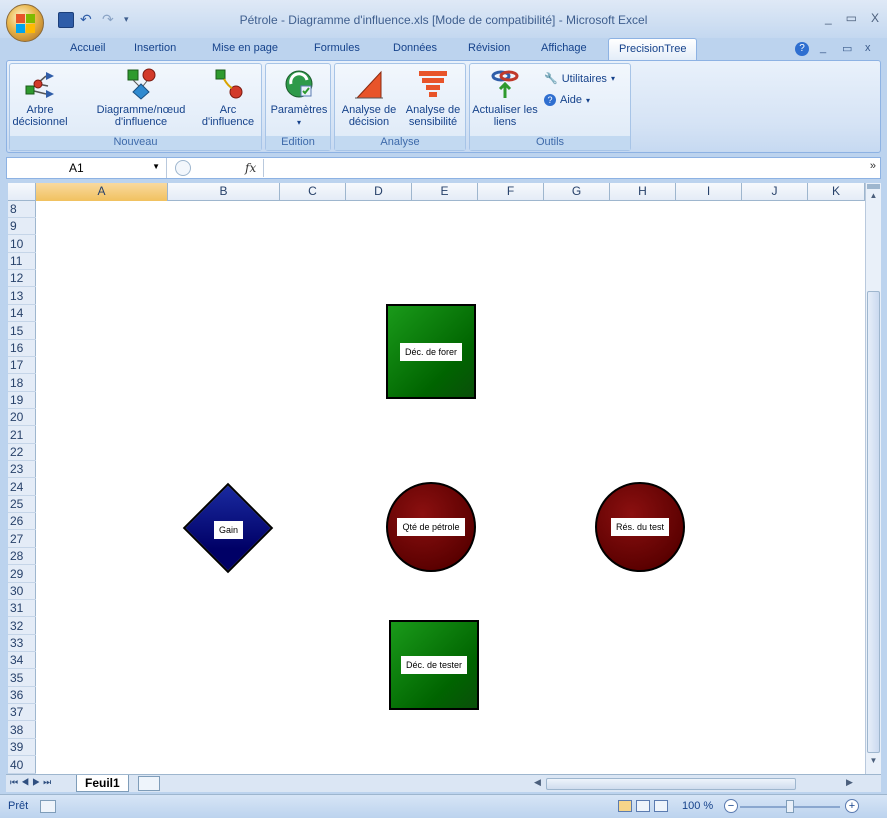  Describe the element at coordinates (847, 48) in the screenshot. I see `ribbon-restore-icon: ▭` at that location.